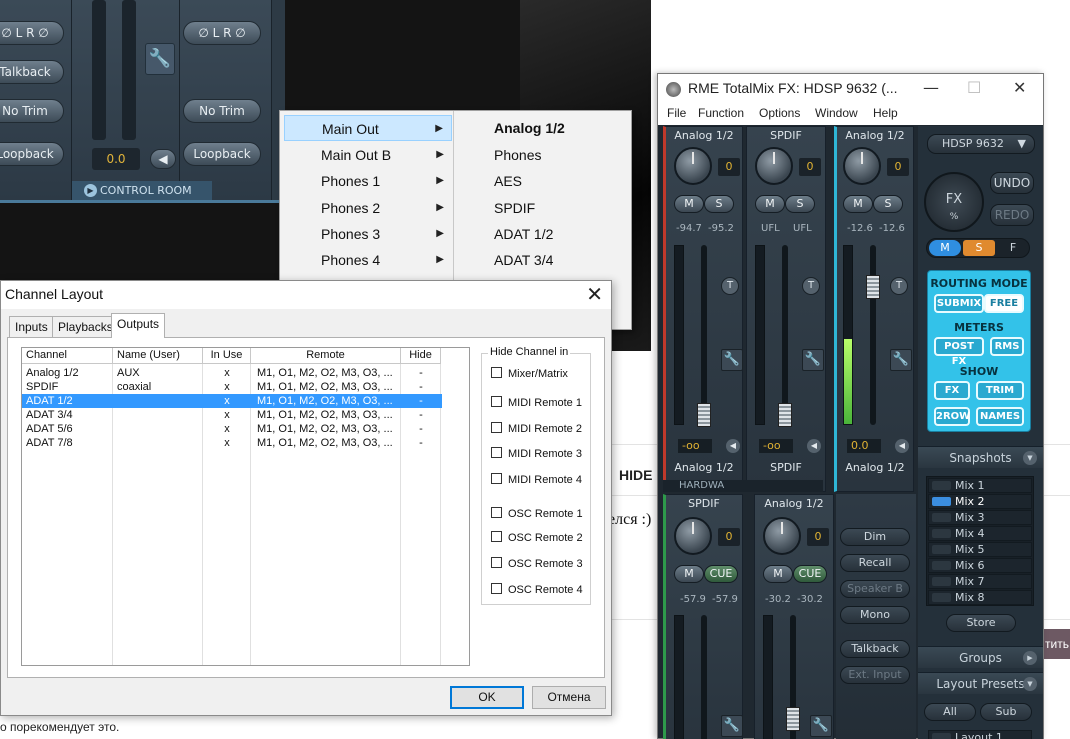  Describe the element at coordinates (704, 503) in the screenshot. I see `channel-name: SPDIF` at that location.